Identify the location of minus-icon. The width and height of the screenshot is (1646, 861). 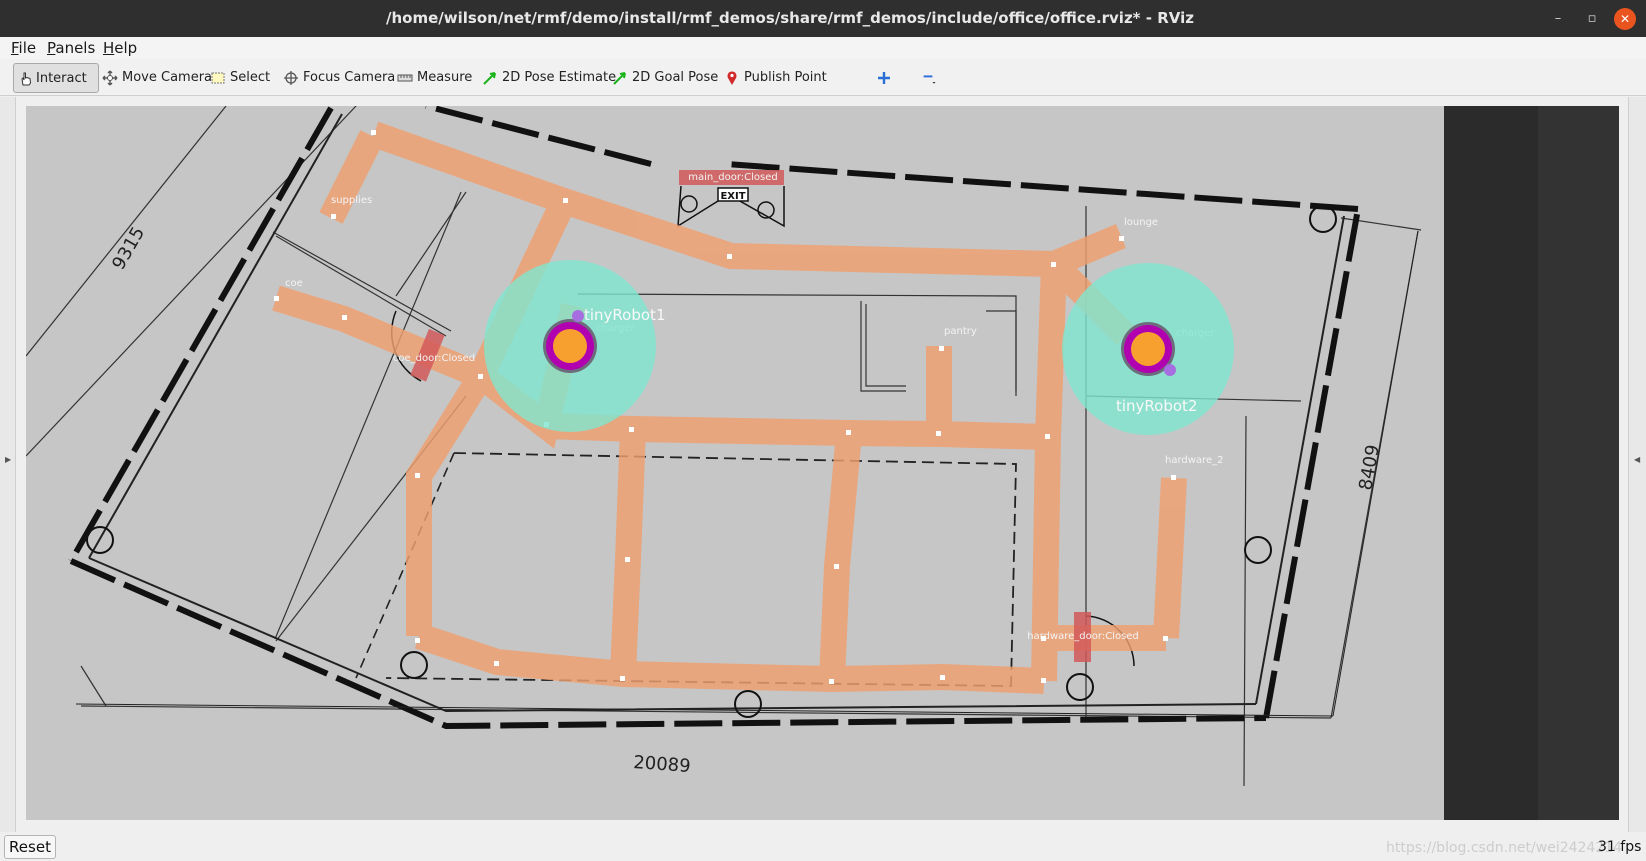
(929, 79).